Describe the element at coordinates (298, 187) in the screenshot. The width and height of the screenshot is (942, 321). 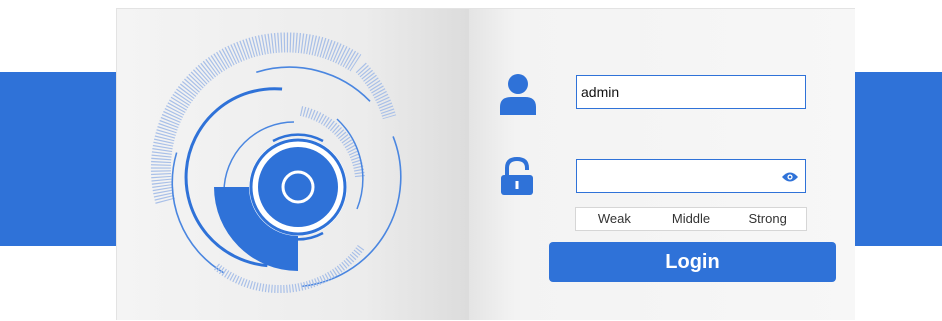
I see `inner-disc` at that location.